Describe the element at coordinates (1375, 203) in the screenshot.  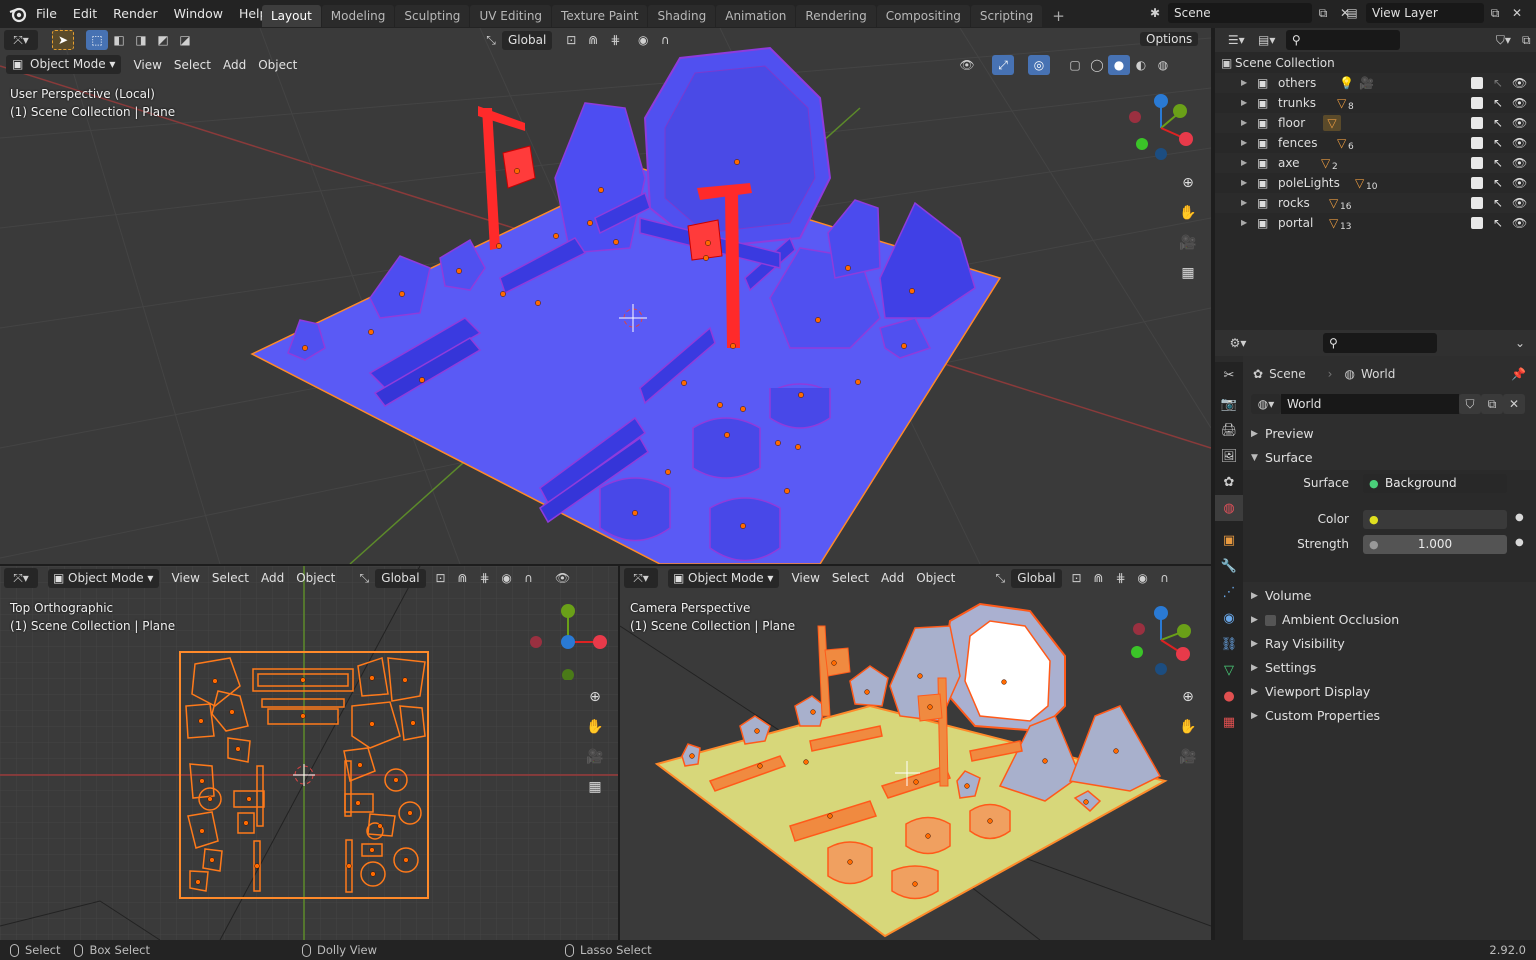
I see `outliner-item: ▶ ▣ rocks ▽ 16 ↖ 👁` at that location.